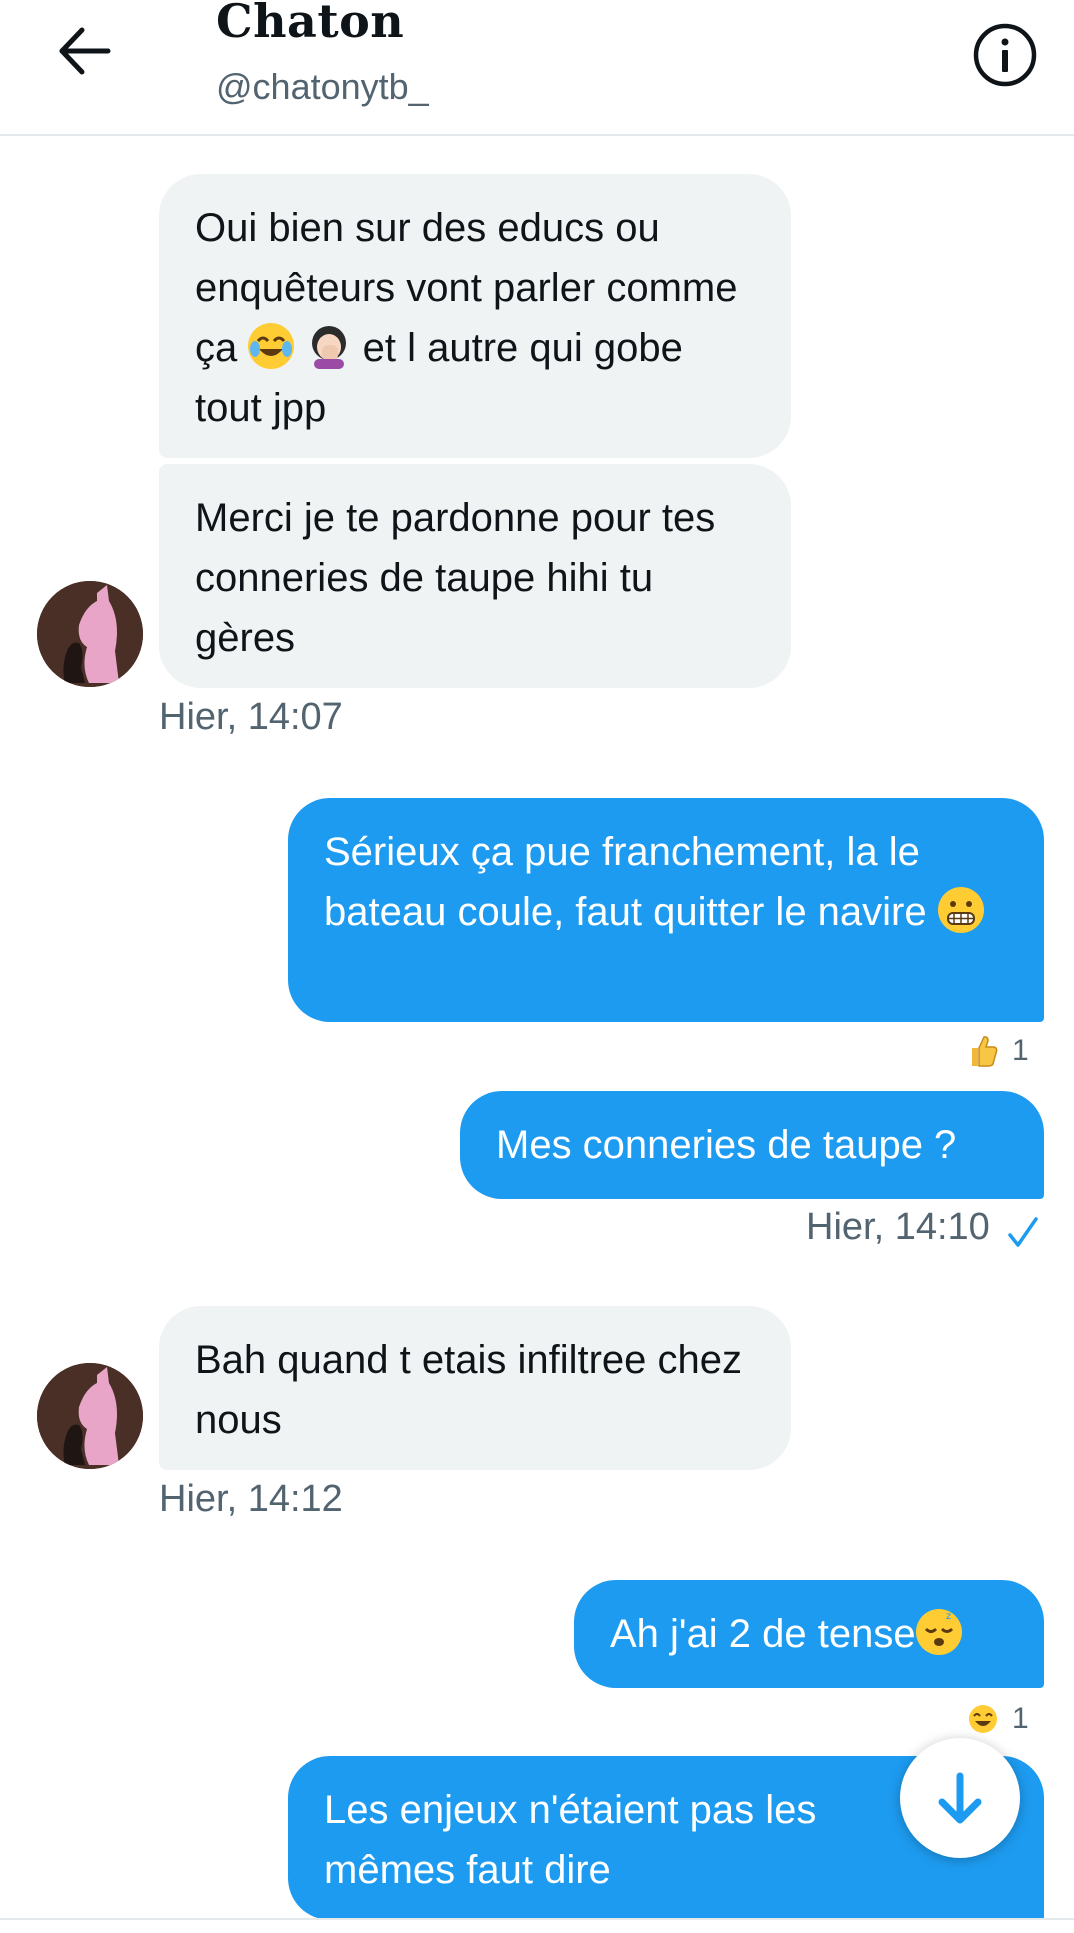 This screenshot has width=1074, height=1933. I want to click on message-text: Ah j'ai 2 de tense, so click(763, 1634).